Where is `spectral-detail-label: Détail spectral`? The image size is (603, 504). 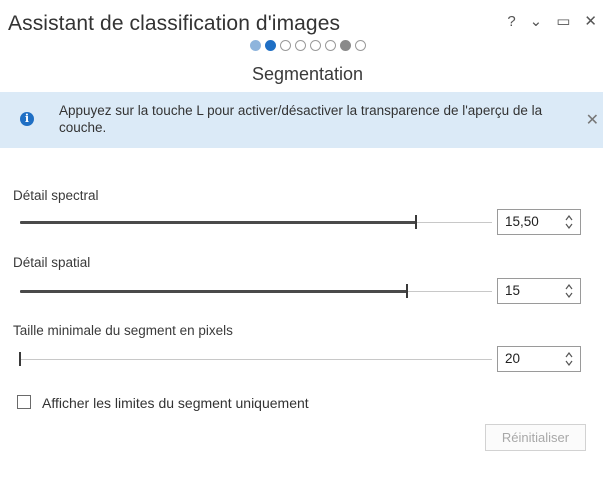 spectral-detail-label: Détail spectral is located at coordinates (56, 195).